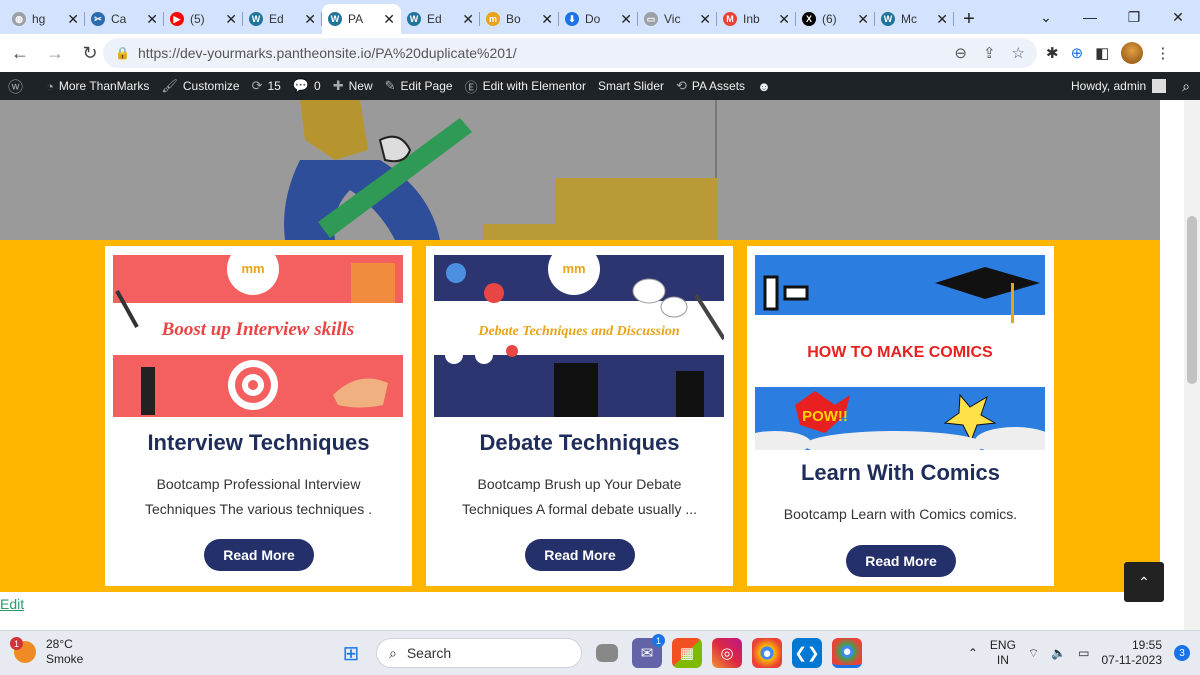 Image resolution: width=1200 pixels, height=675 pixels. What do you see at coordinates (513, 19) in the screenshot?
I see `tab-title: Bo` at bounding box center [513, 19].